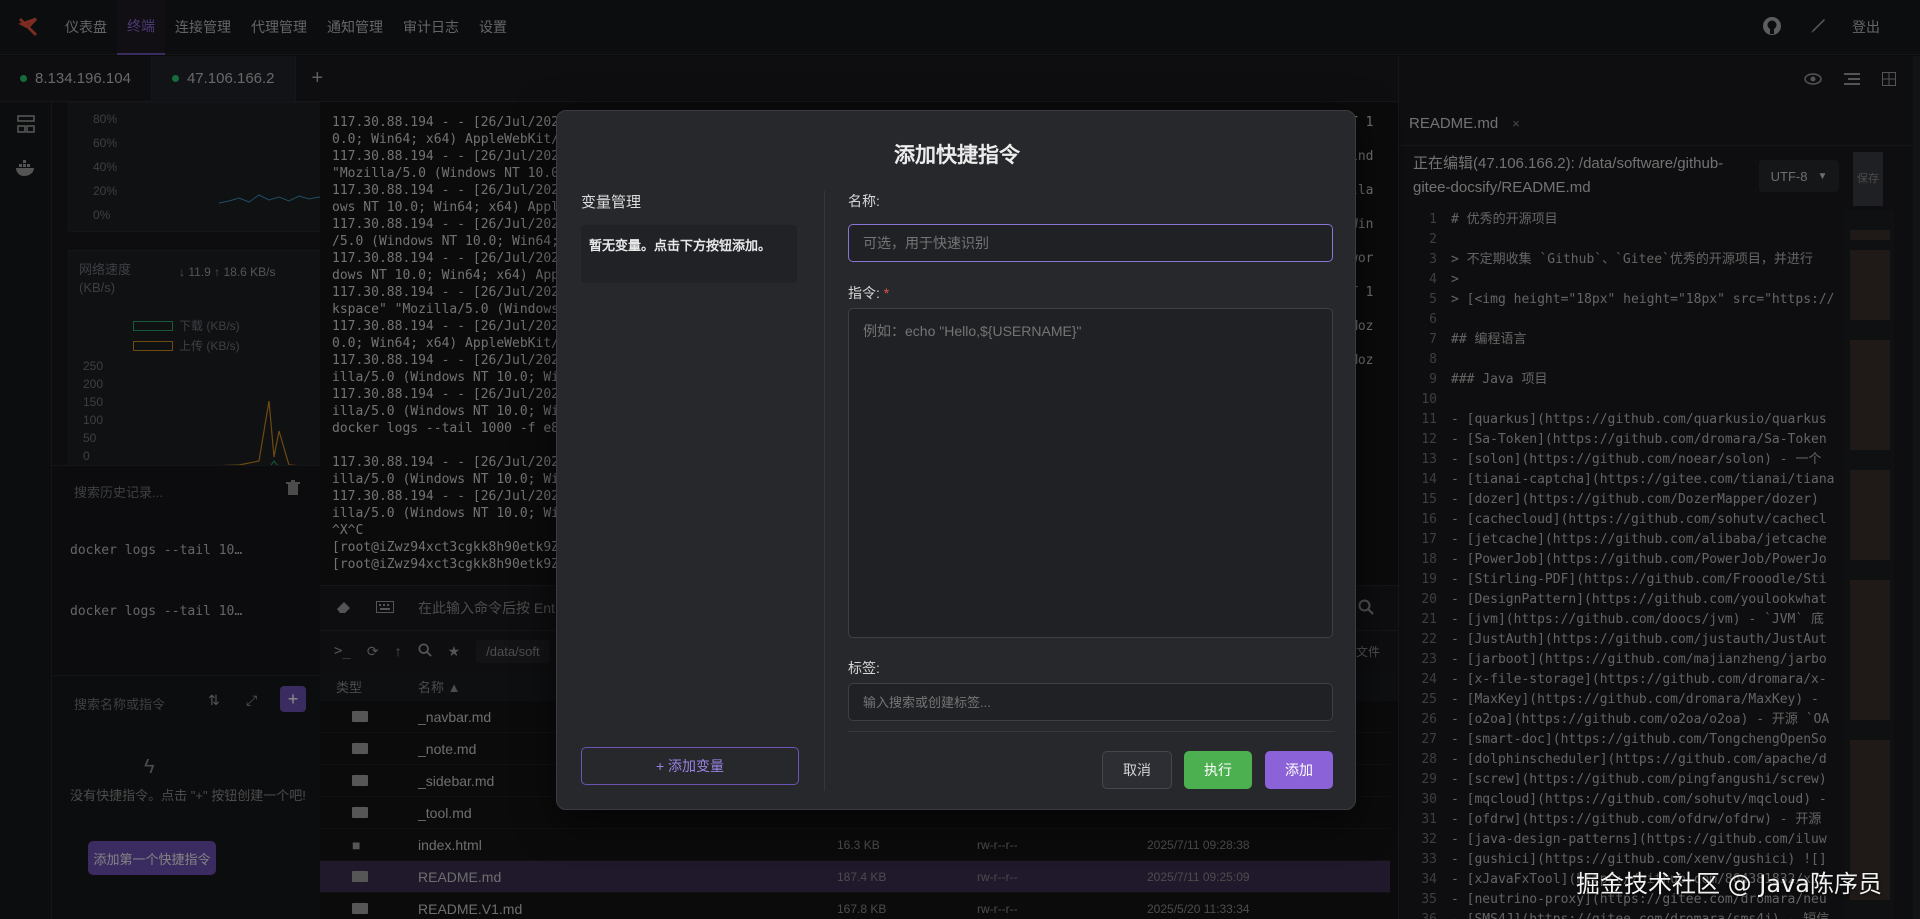  I want to click on add-variable-button: + 添加变量, so click(690, 766).